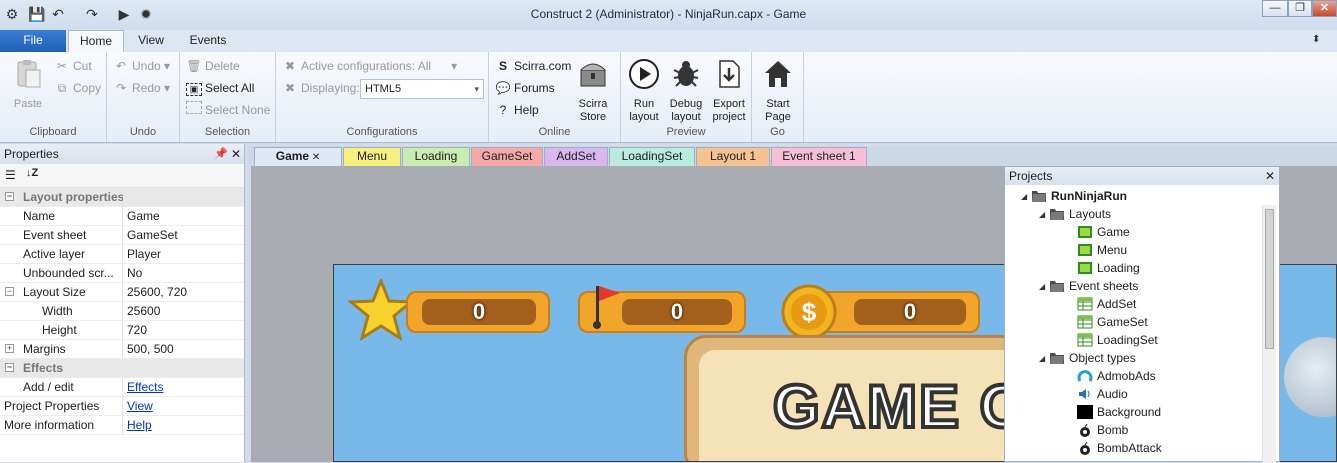  Describe the element at coordinates (1269, 279) in the screenshot. I see `scrollbar-thumb` at that location.